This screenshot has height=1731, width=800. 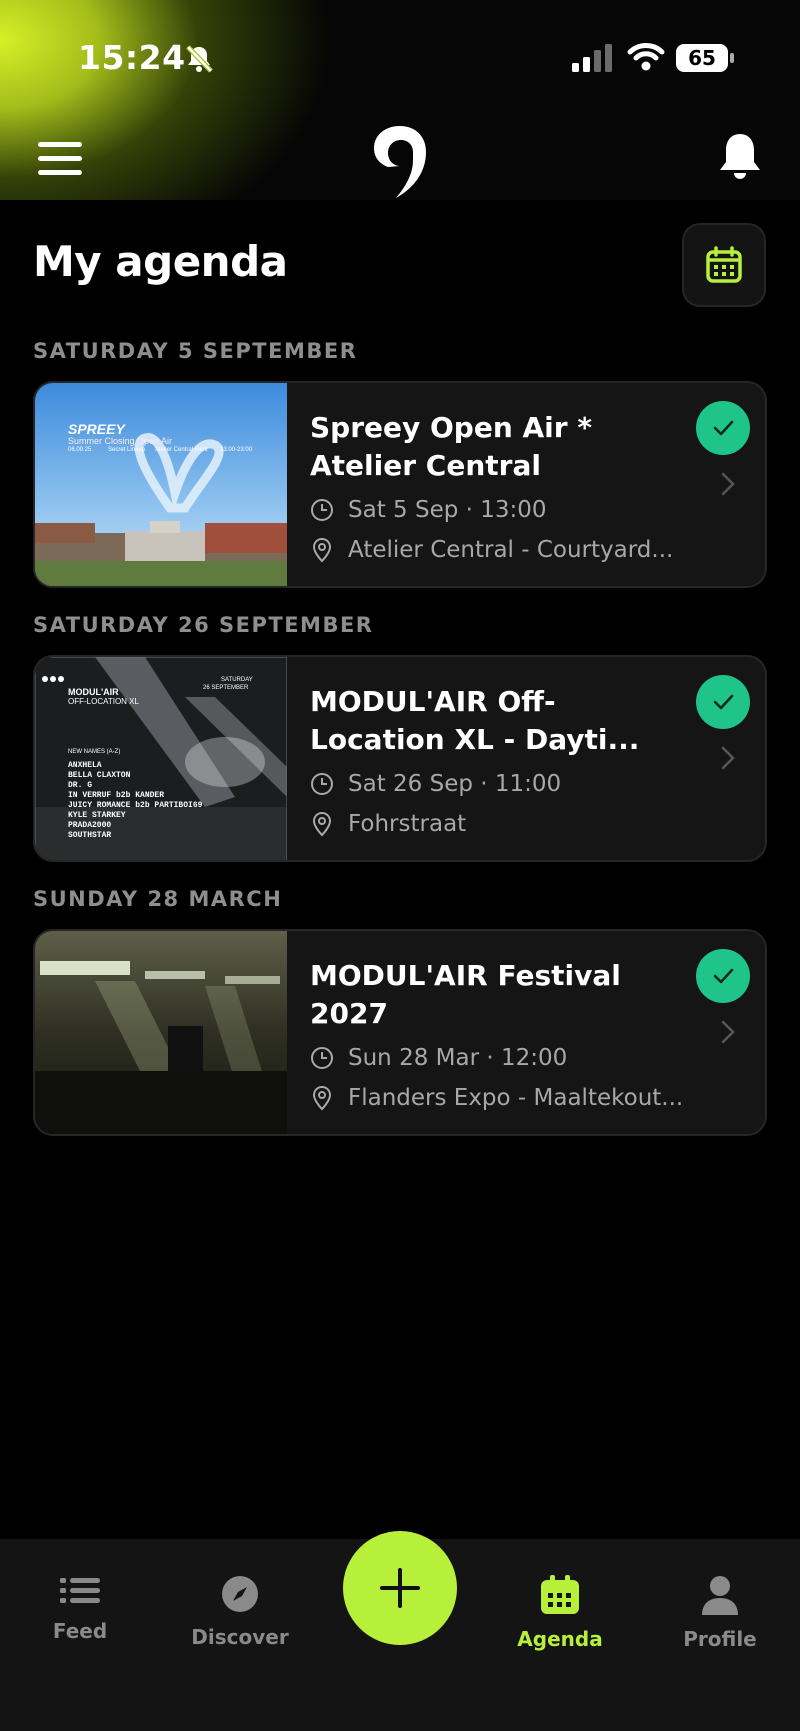 I want to click on poster-venue: Atelier Central Gent, so click(x=181, y=450).